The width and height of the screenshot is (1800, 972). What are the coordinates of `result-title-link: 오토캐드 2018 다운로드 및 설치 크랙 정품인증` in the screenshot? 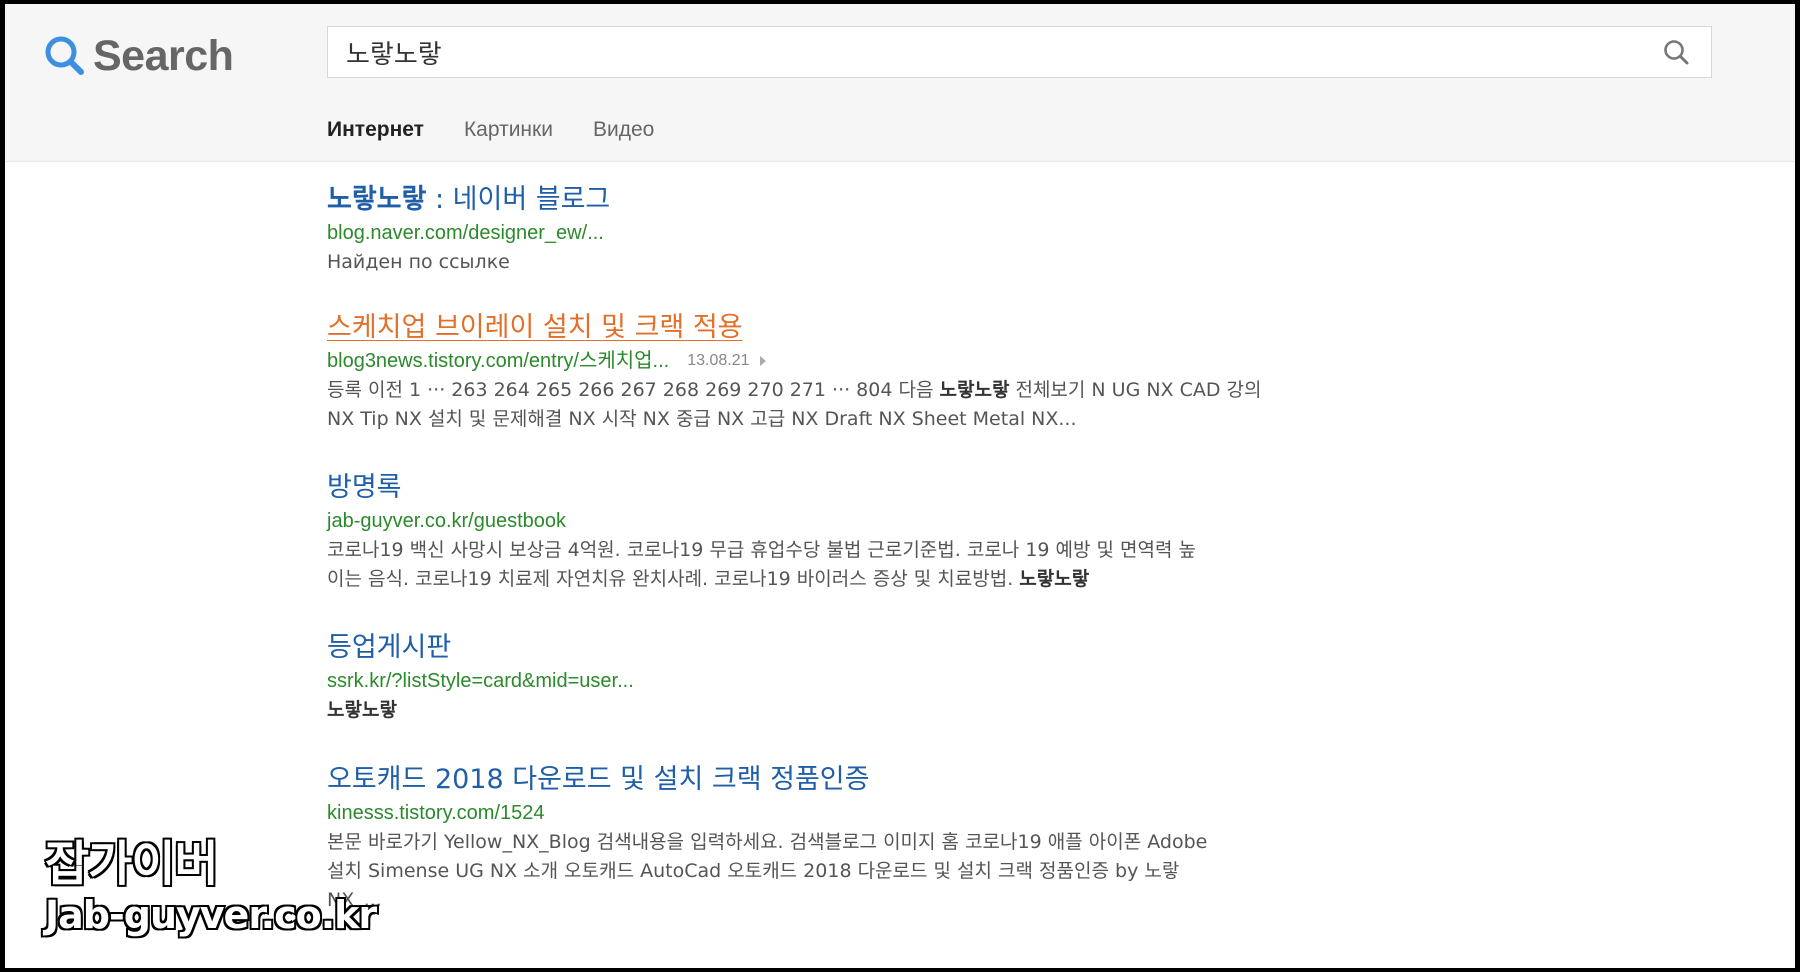 It's located at (598, 780).